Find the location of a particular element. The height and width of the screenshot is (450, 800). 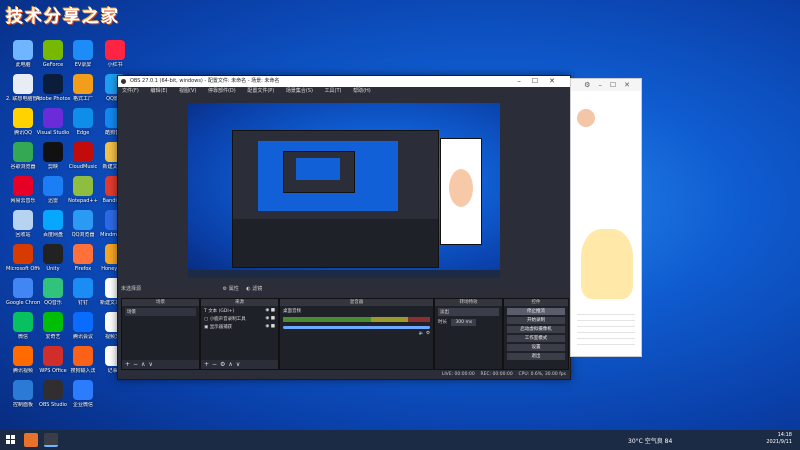

desktop-icon: 爱奇艺 is located at coordinates (53, 331).